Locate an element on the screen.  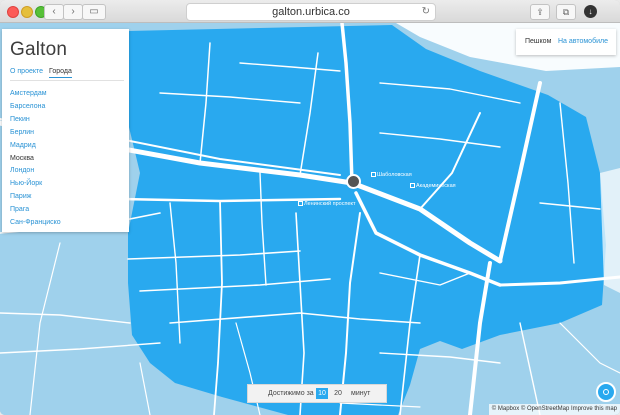
city-item-barcelona: Барселона is located at coordinates (35, 107).